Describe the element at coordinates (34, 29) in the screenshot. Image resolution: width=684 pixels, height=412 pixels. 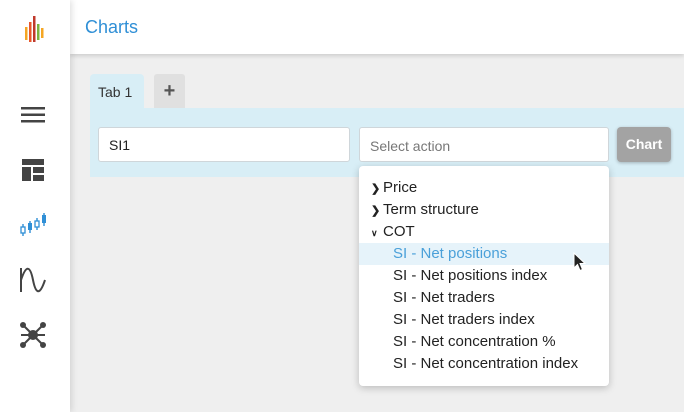
I see `app-logo` at that location.